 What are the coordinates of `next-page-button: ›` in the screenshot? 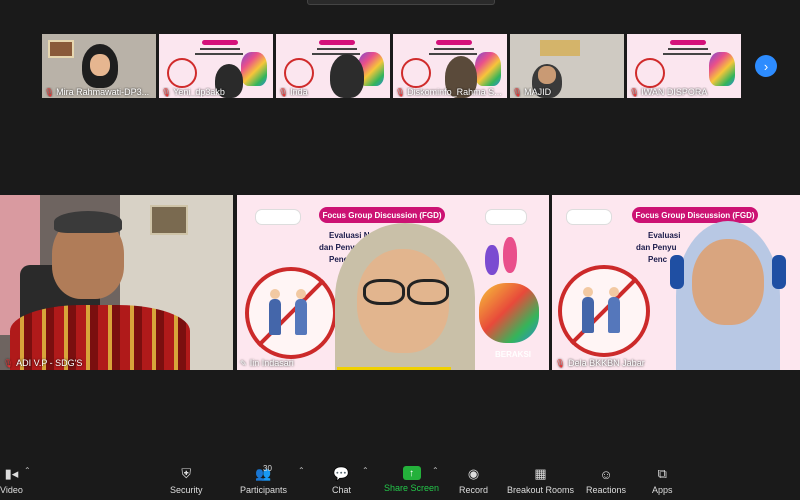 It's located at (766, 66).